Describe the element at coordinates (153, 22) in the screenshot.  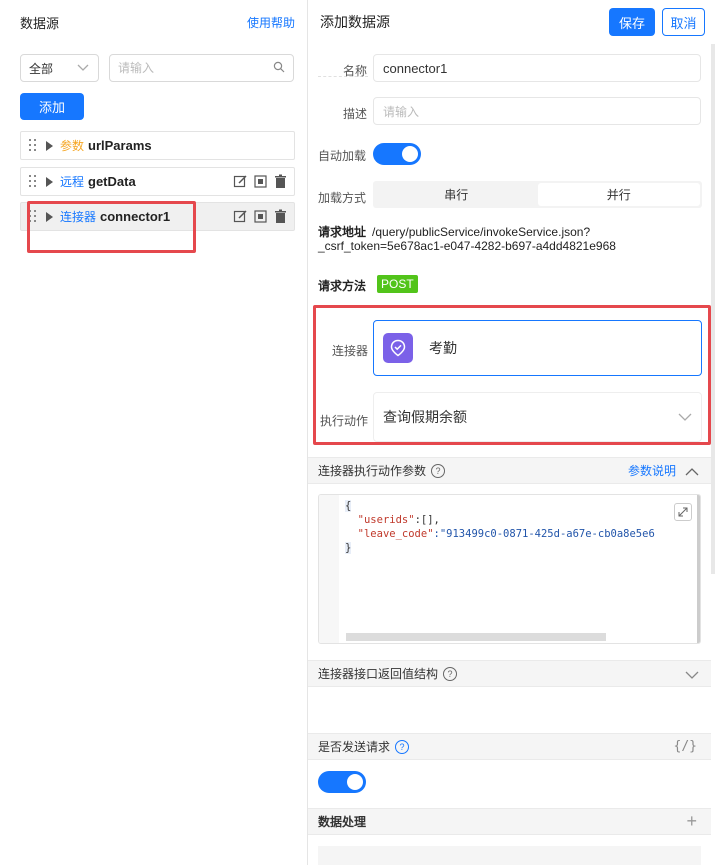
I see `datasource-header: 数据源 使用帮助` at that location.